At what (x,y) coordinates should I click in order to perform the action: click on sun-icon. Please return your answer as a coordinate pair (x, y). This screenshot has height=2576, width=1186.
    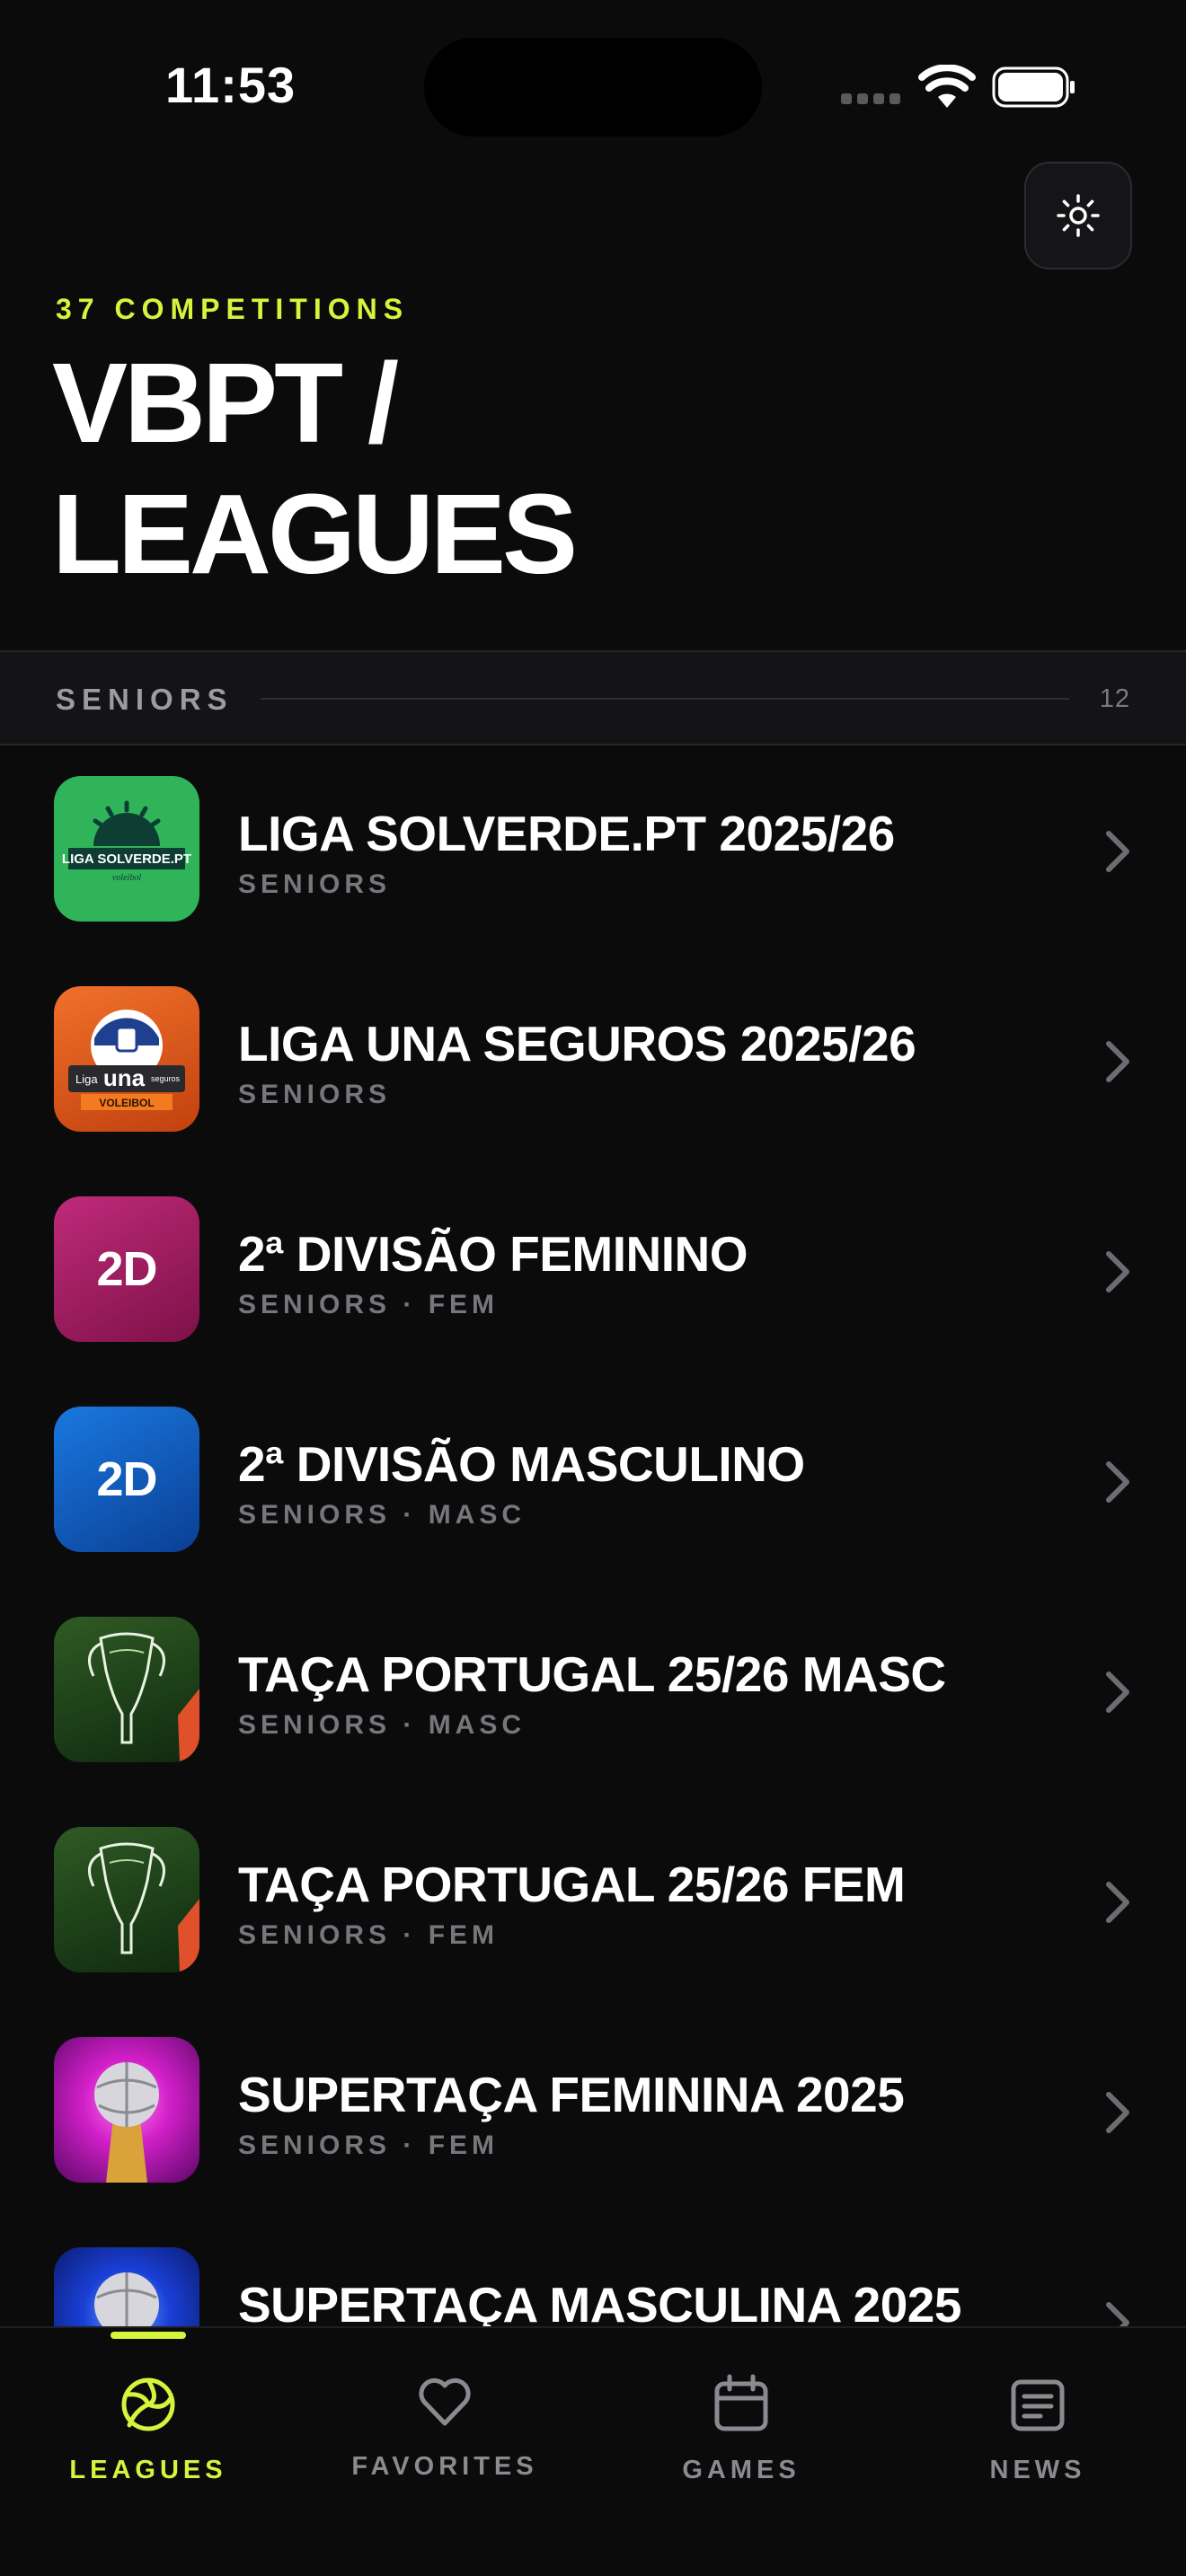
    Looking at the image, I should click on (1078, 215).